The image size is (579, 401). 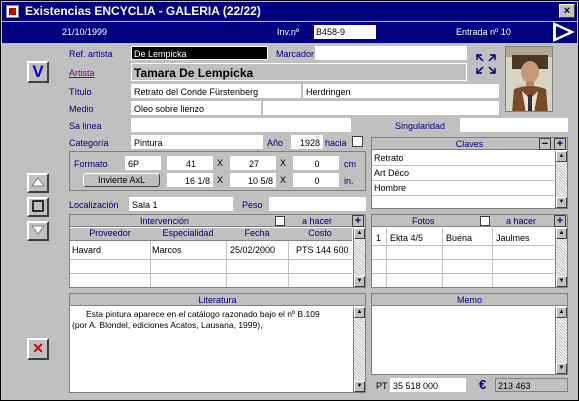 What do you see at coordinates (379, 238) in the screenshot?
I see `foto-number-cell: 1` at bounding box center [379, 238].